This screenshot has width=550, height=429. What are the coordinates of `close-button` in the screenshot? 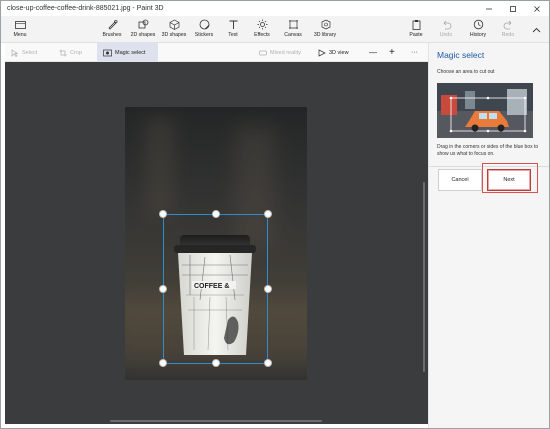 It's located at (537, 8).